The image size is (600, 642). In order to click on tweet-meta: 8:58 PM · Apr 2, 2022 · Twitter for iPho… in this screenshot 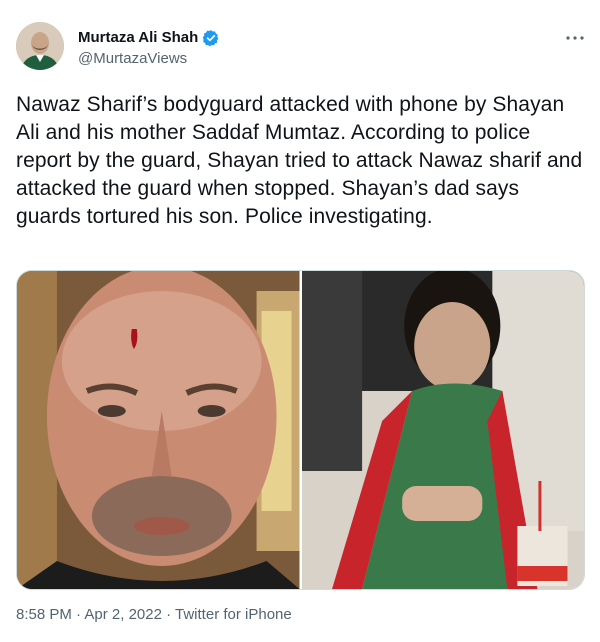, I will do `click(154, 615)`.